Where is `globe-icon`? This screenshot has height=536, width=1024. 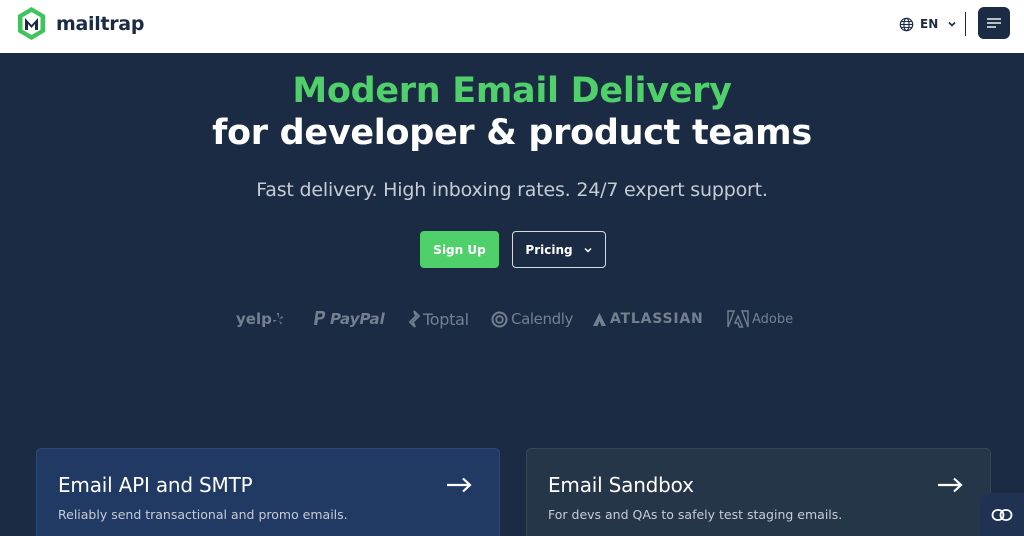 globe-icon is located at coordinates (906, 24).